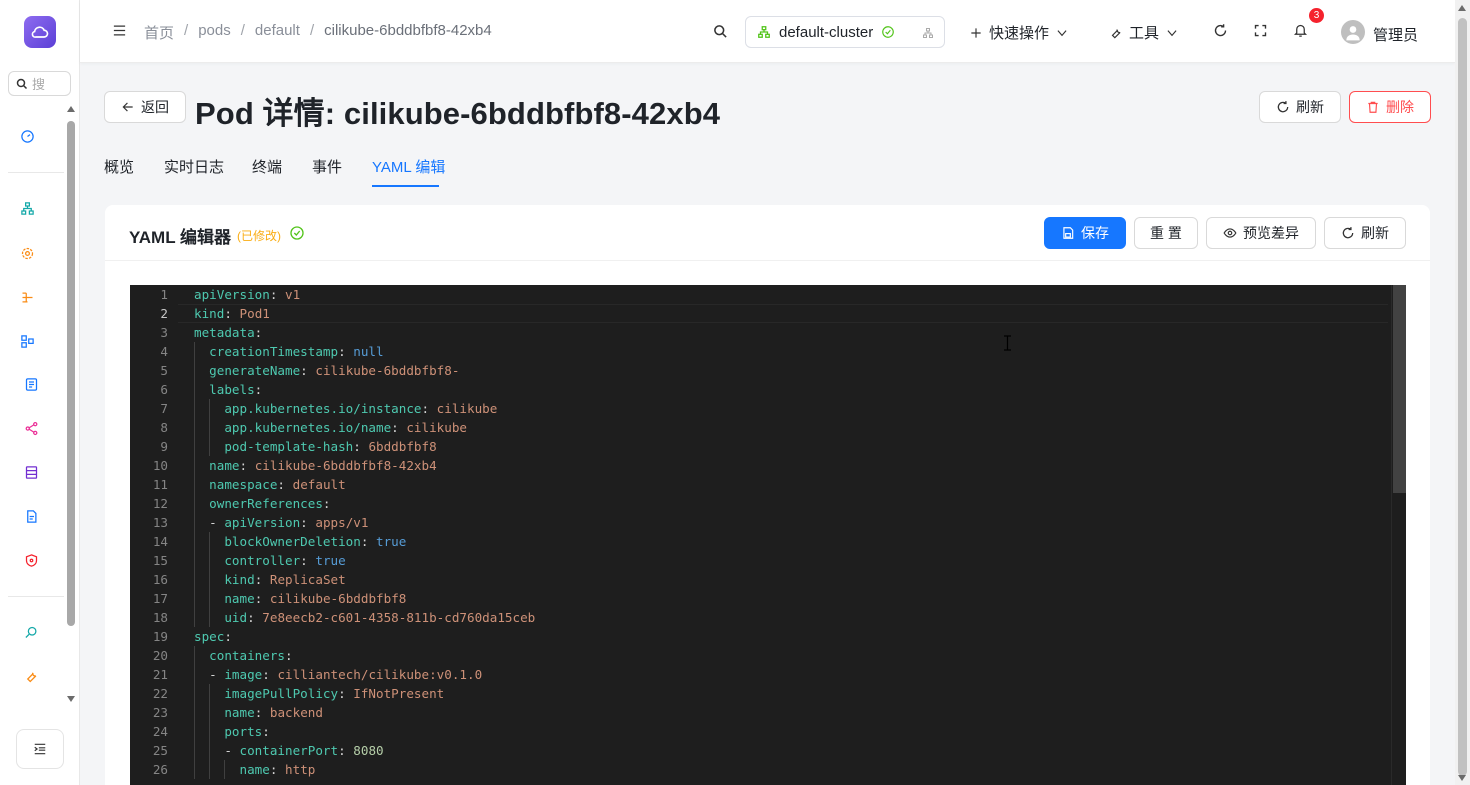  Describe the element at coordinates (119, 33) in the screenshot. I see `menu-toggle-button` at that location.